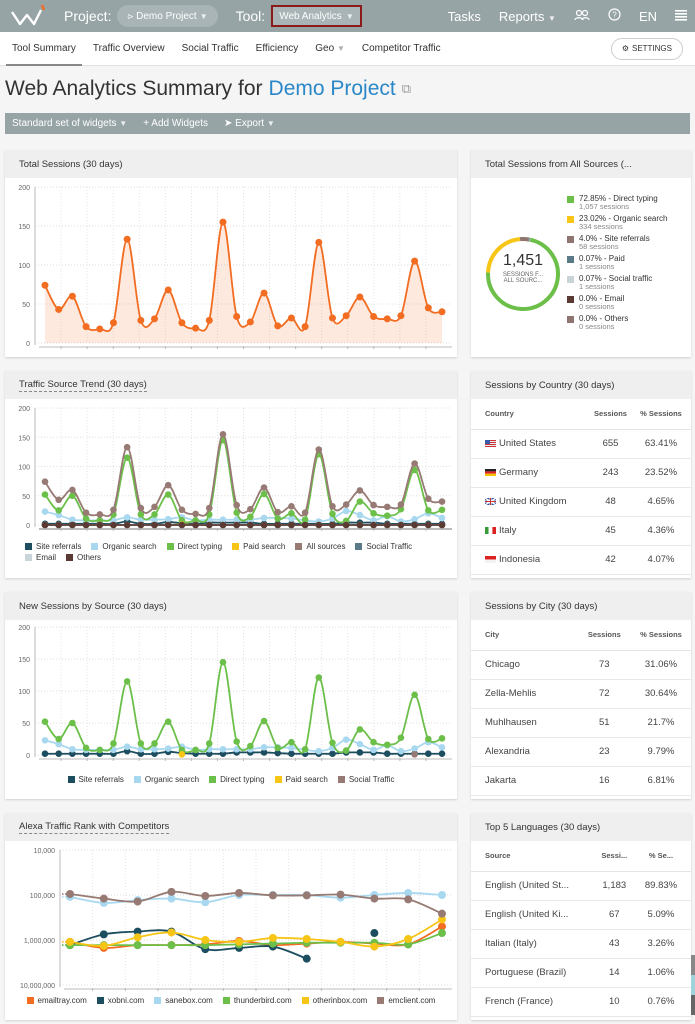 The height and width of the screenshot is (1024, 695). What do you see at coordinates (623, 222) in the screenshot?
I see `legend-text: 23.02% - Organic search 334 sessions` at bounding box center [623, 222].